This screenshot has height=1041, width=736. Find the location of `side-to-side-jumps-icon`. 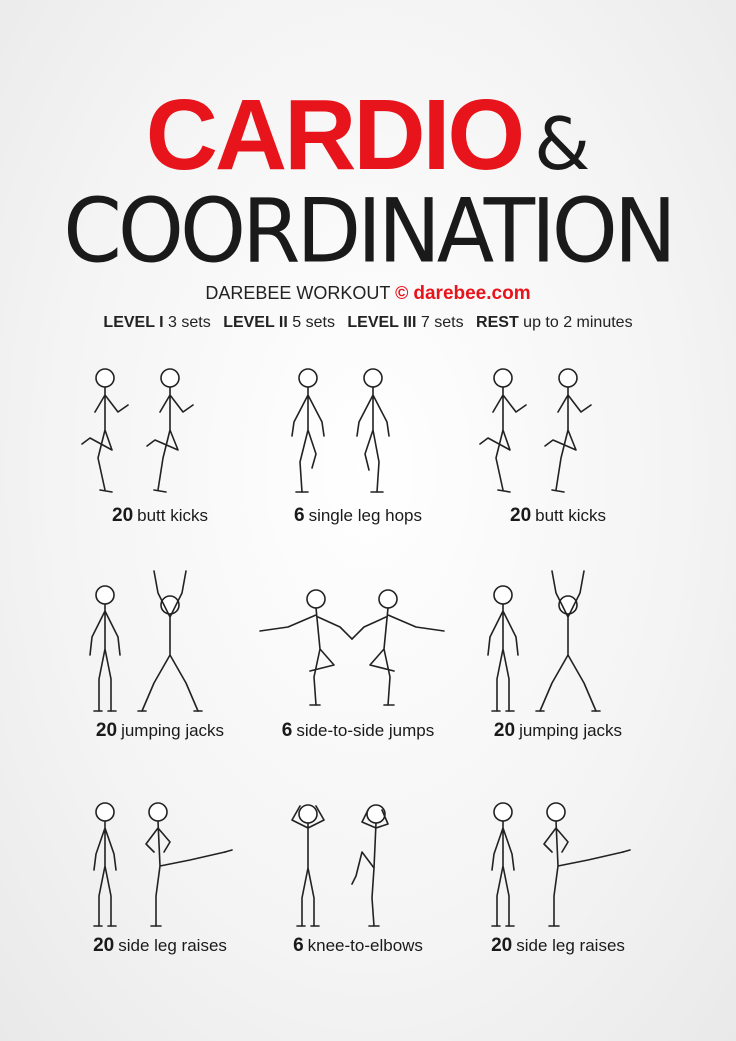

side-to-side-jumps-icon is located at coordinates (352, 647).